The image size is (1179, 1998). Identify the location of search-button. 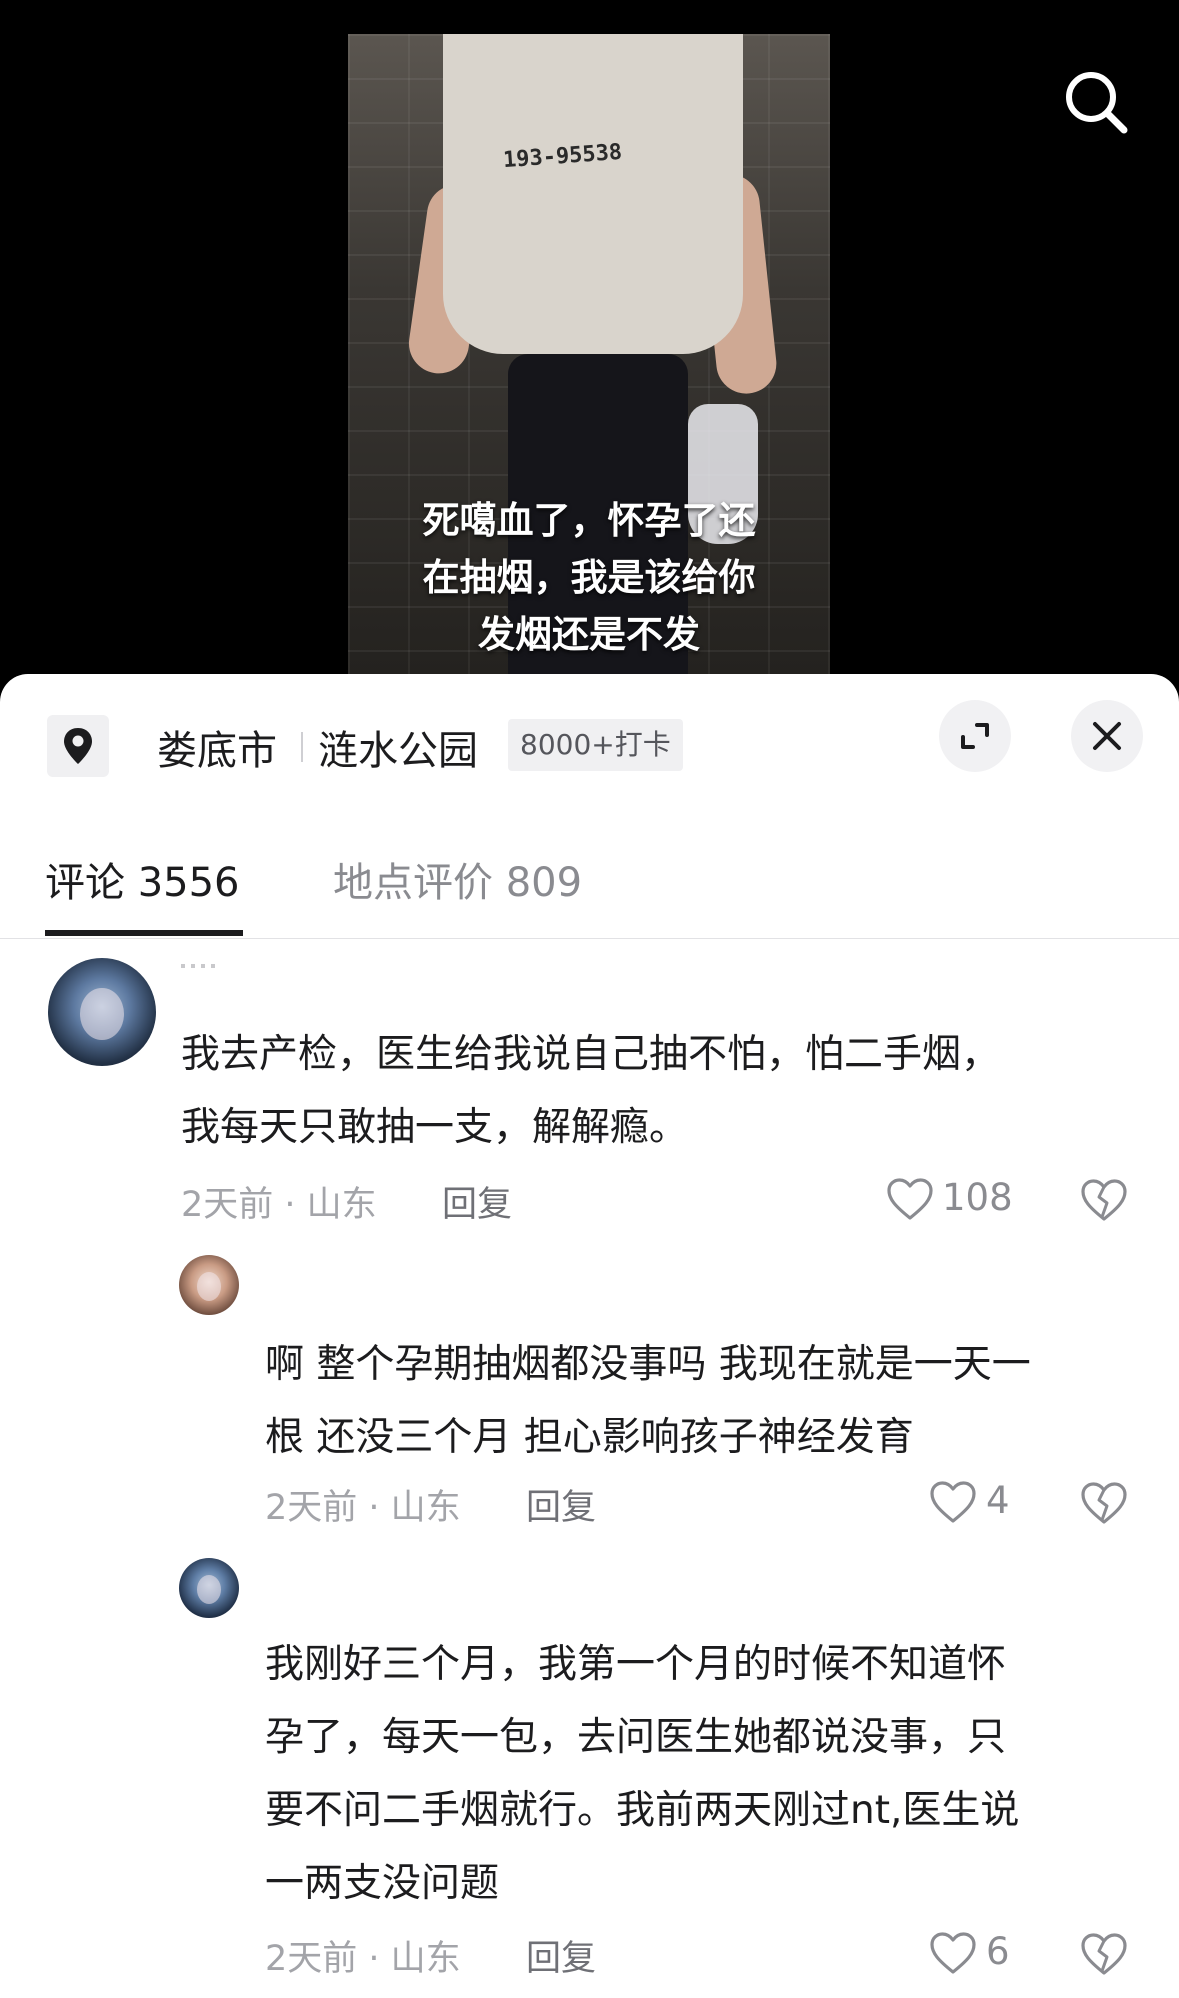
(1096, 102).